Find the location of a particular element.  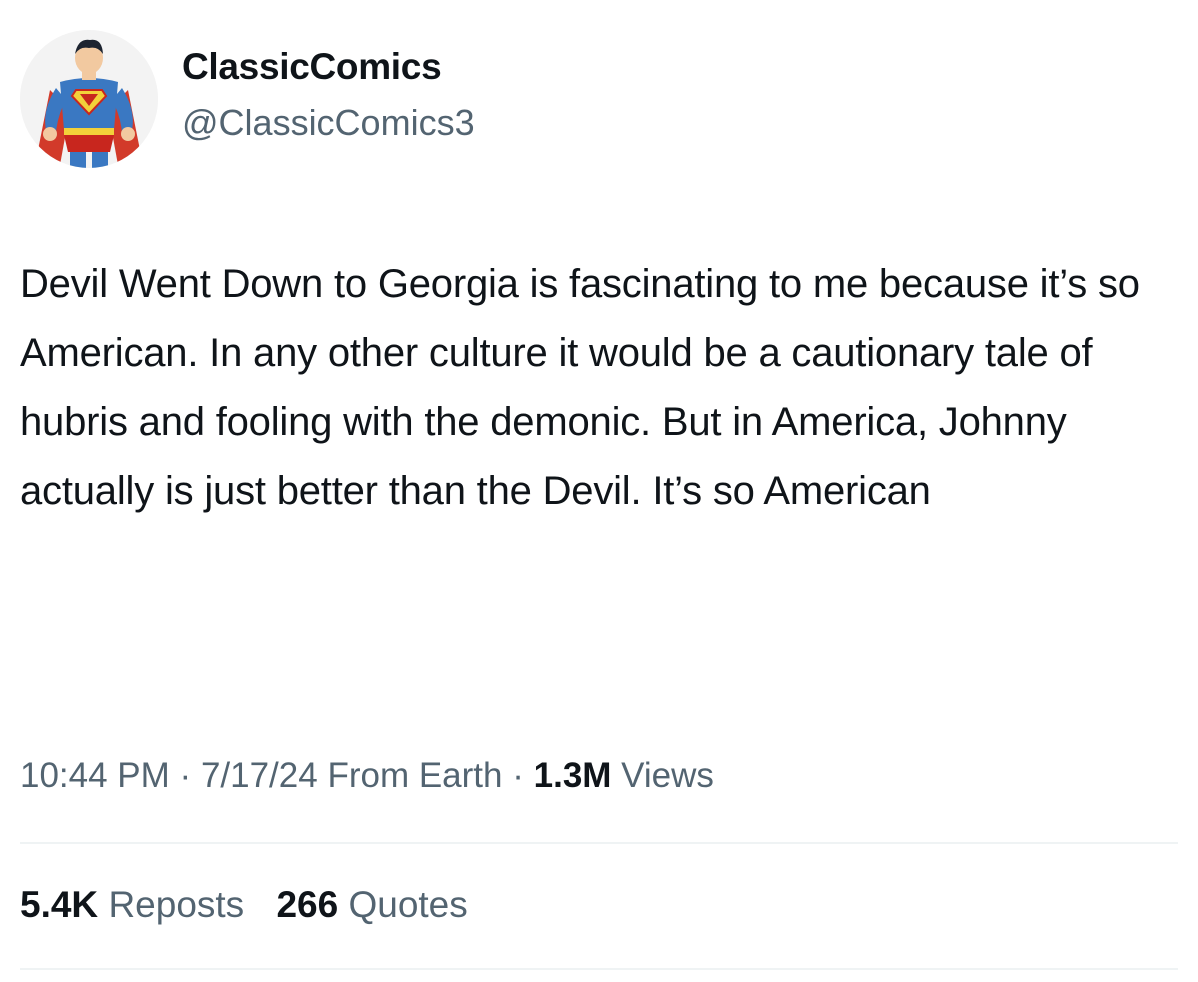

avatar is located at coordinates (89, 99).